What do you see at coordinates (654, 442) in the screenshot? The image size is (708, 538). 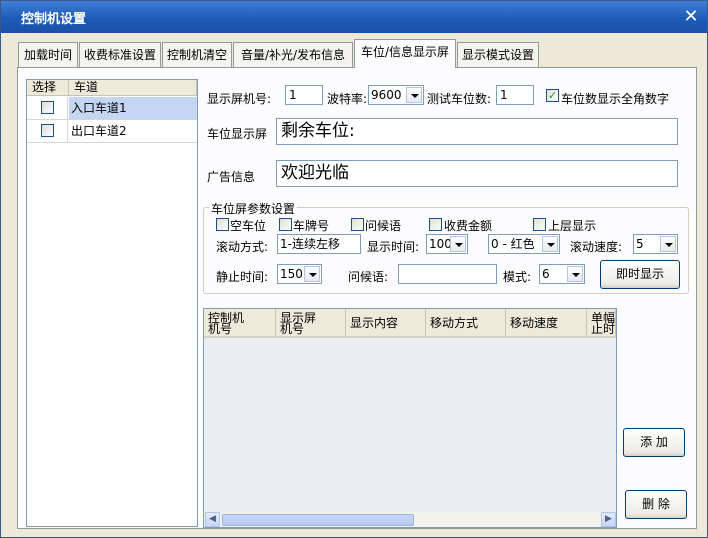 I see `add-button: 添 加` at bounding box center [654, 442].